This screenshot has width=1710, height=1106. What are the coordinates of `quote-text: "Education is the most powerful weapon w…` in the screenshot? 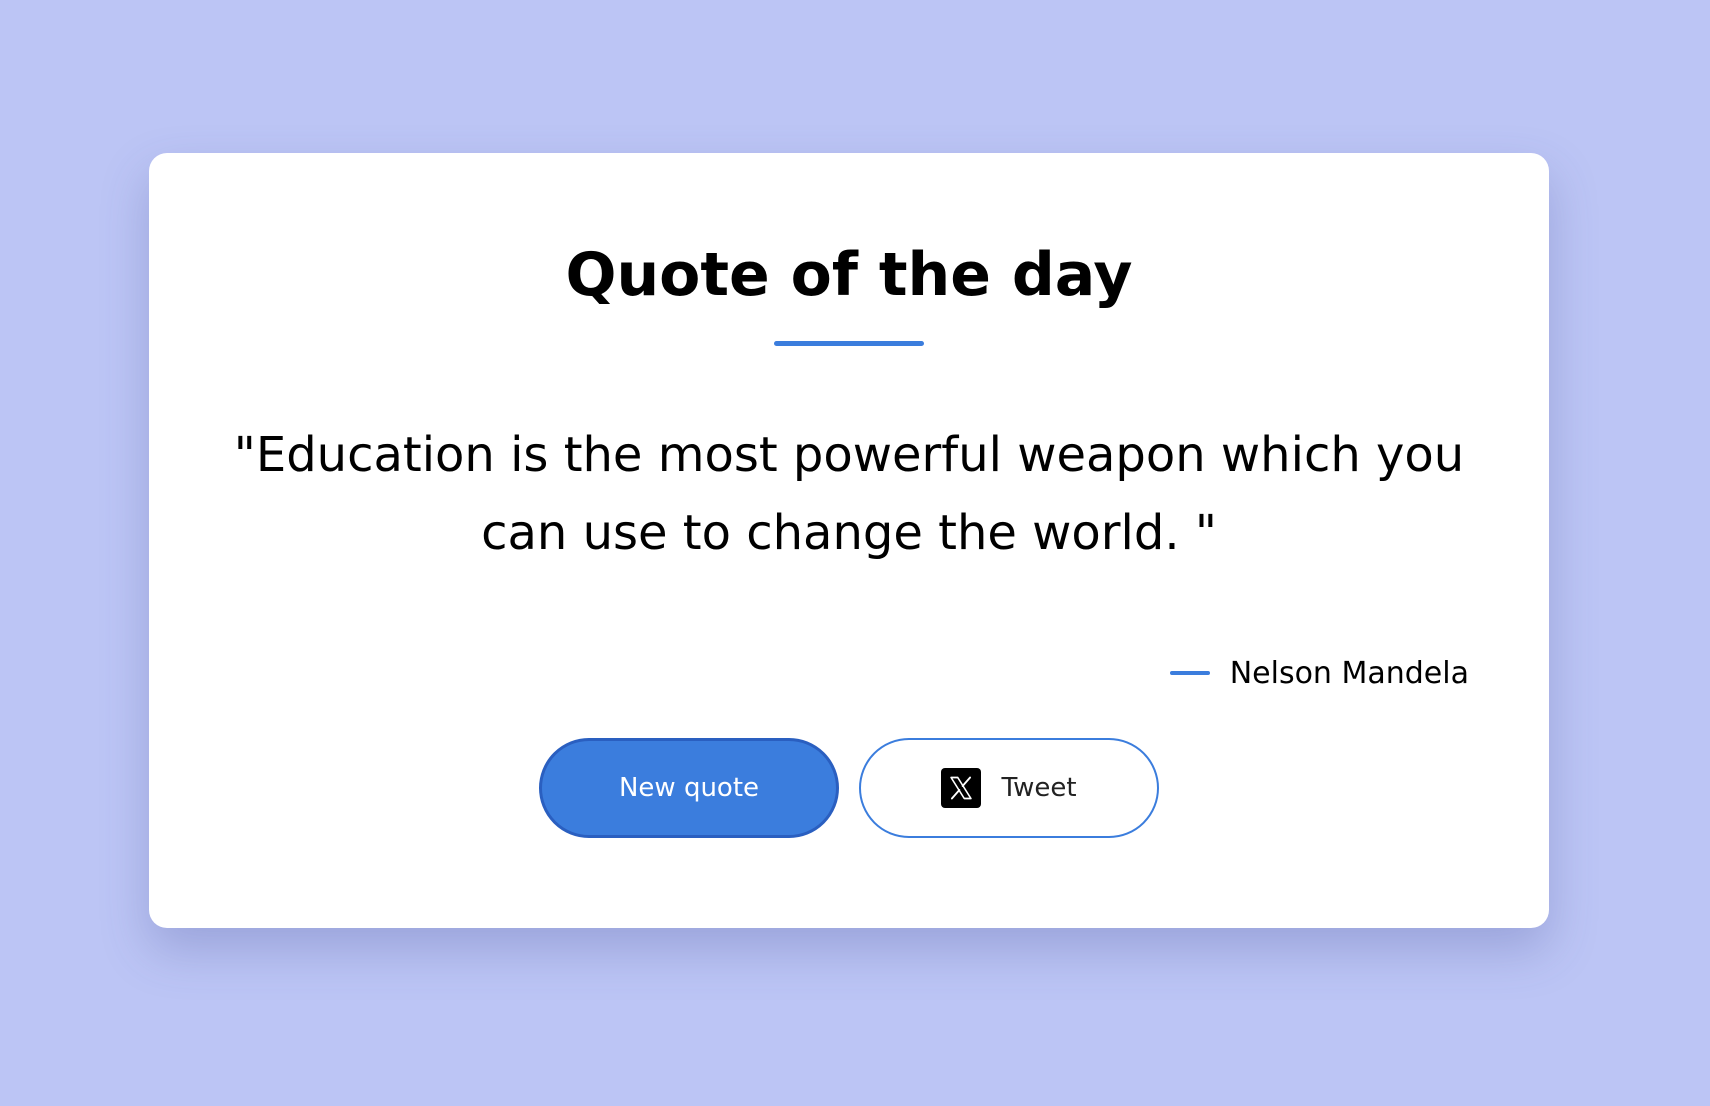 It's located at (849, 494).